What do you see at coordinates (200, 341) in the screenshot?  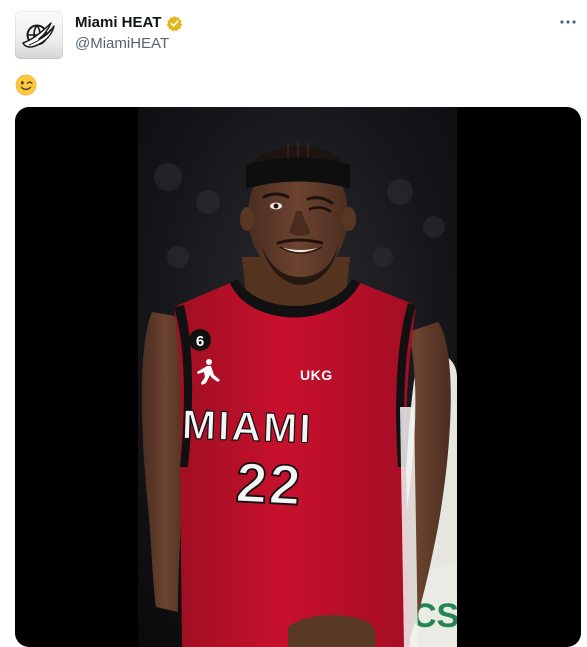 I see `jersey-patch-number: 6` at bounding box center [200, 341].